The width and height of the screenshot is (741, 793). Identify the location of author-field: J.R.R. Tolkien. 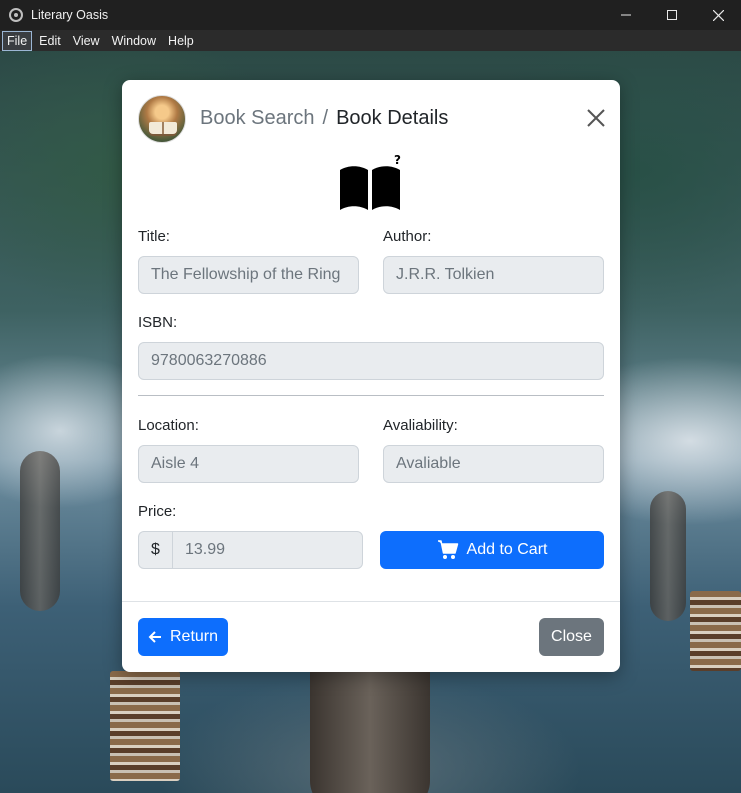
(493, 275).